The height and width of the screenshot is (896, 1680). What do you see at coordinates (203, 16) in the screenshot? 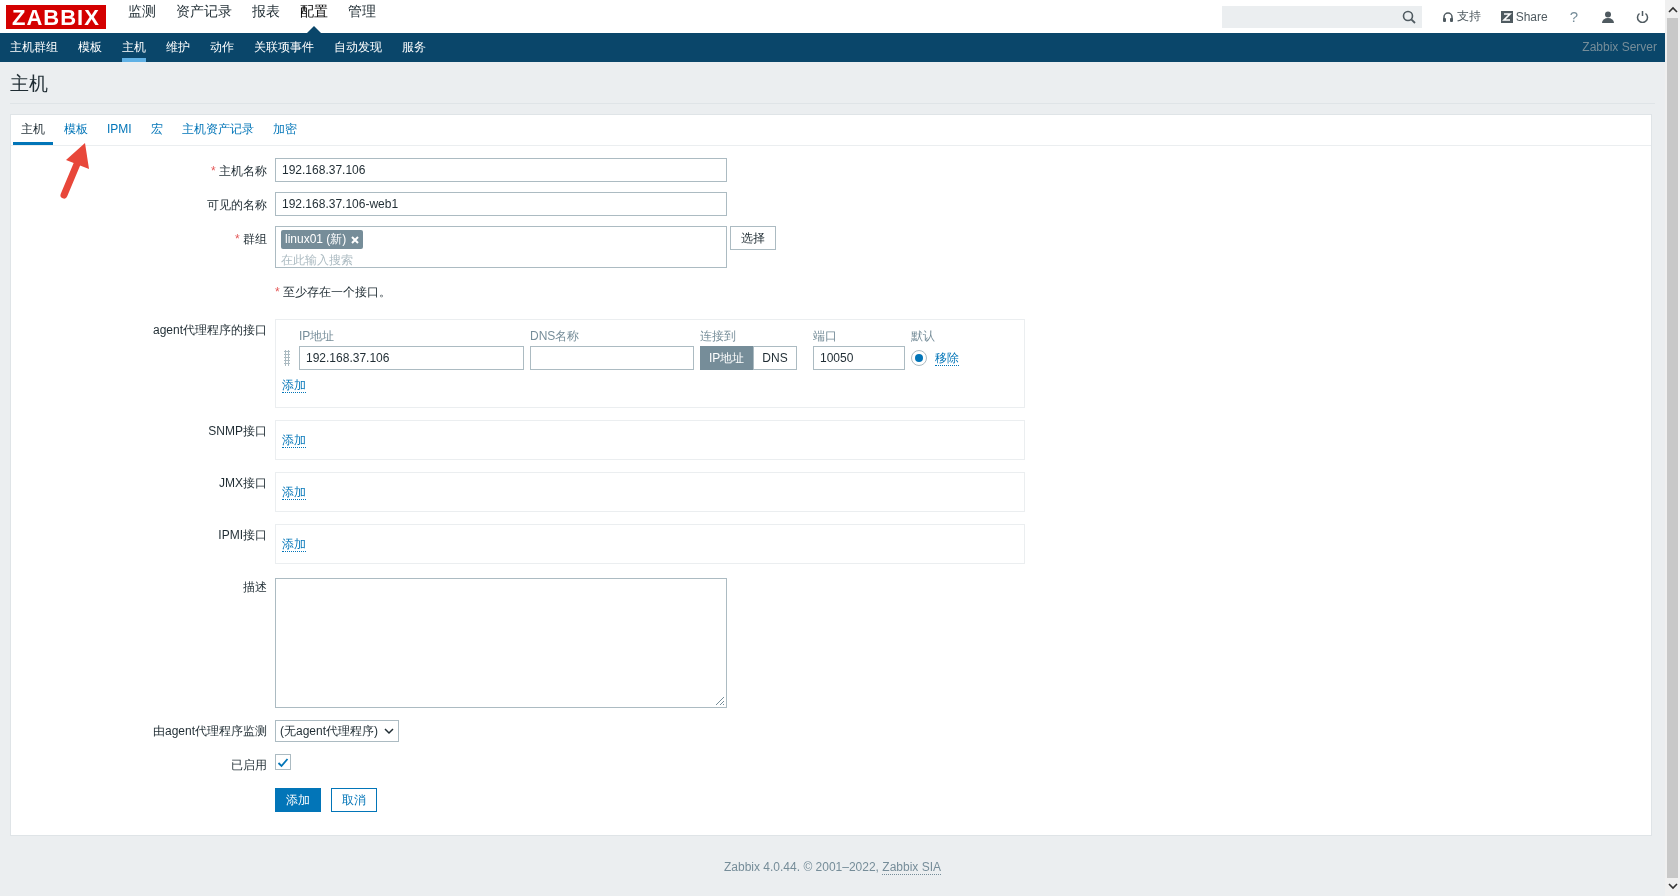
I see `main-menu-item: 资产记录` at bounding box center [203, 16].